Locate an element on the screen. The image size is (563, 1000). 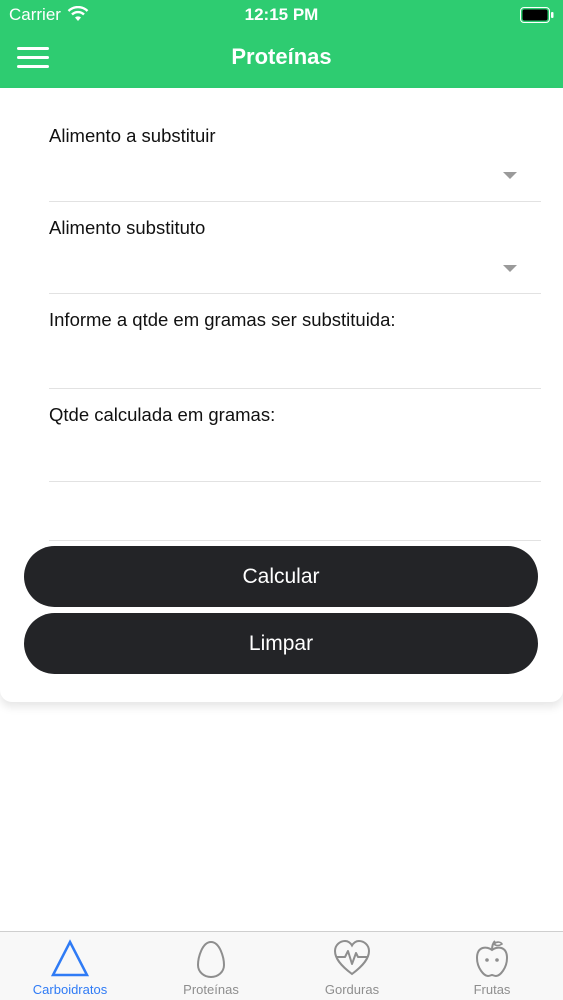
calculate-button: Calcular is located at coordinates (281, 576).